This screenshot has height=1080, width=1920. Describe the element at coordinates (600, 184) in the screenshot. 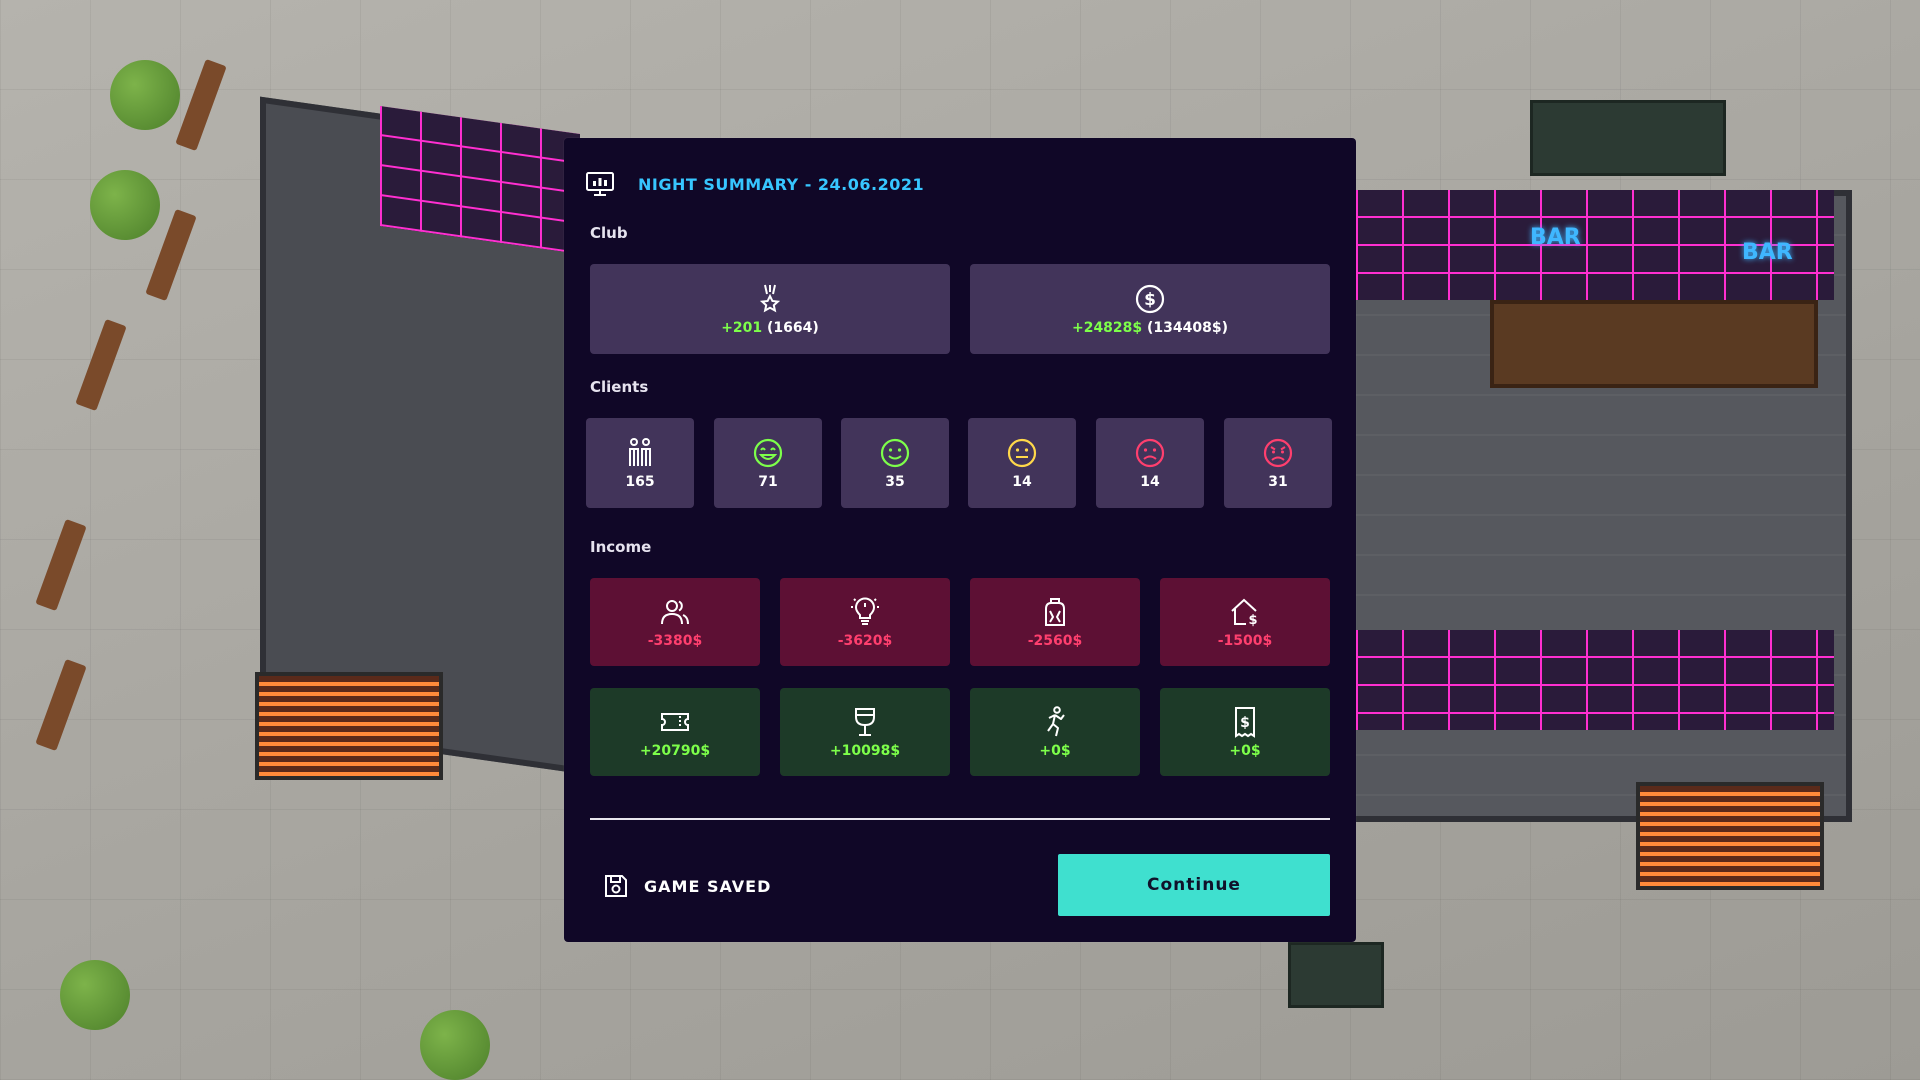

I see `monitor-icon` at that location.